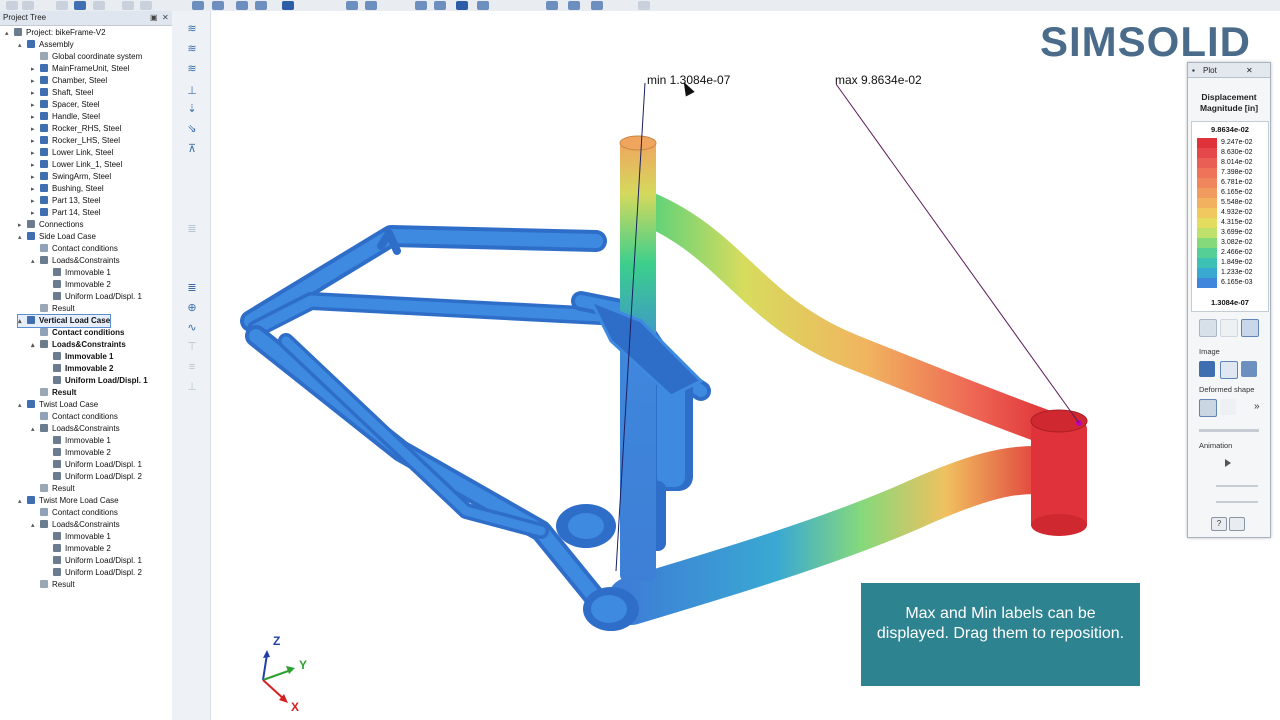 This screenshot has height=720, width=1280. Describe the element at coordinates (1237, 524) in the screenshot. I see `table-button` at that location.